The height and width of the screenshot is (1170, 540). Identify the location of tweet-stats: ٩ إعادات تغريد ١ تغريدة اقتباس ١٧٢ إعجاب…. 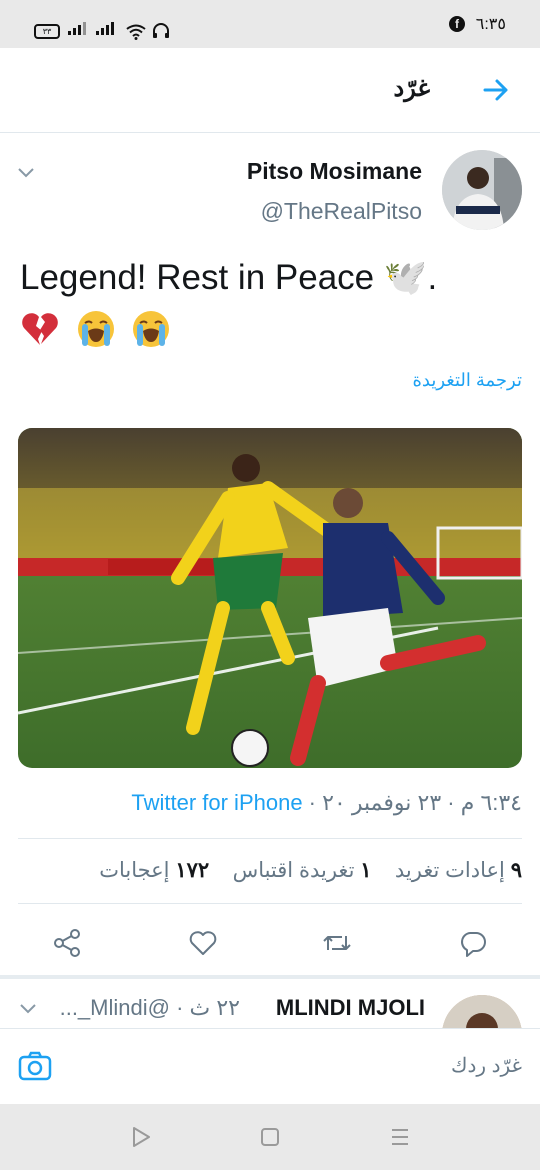
(310, 870).